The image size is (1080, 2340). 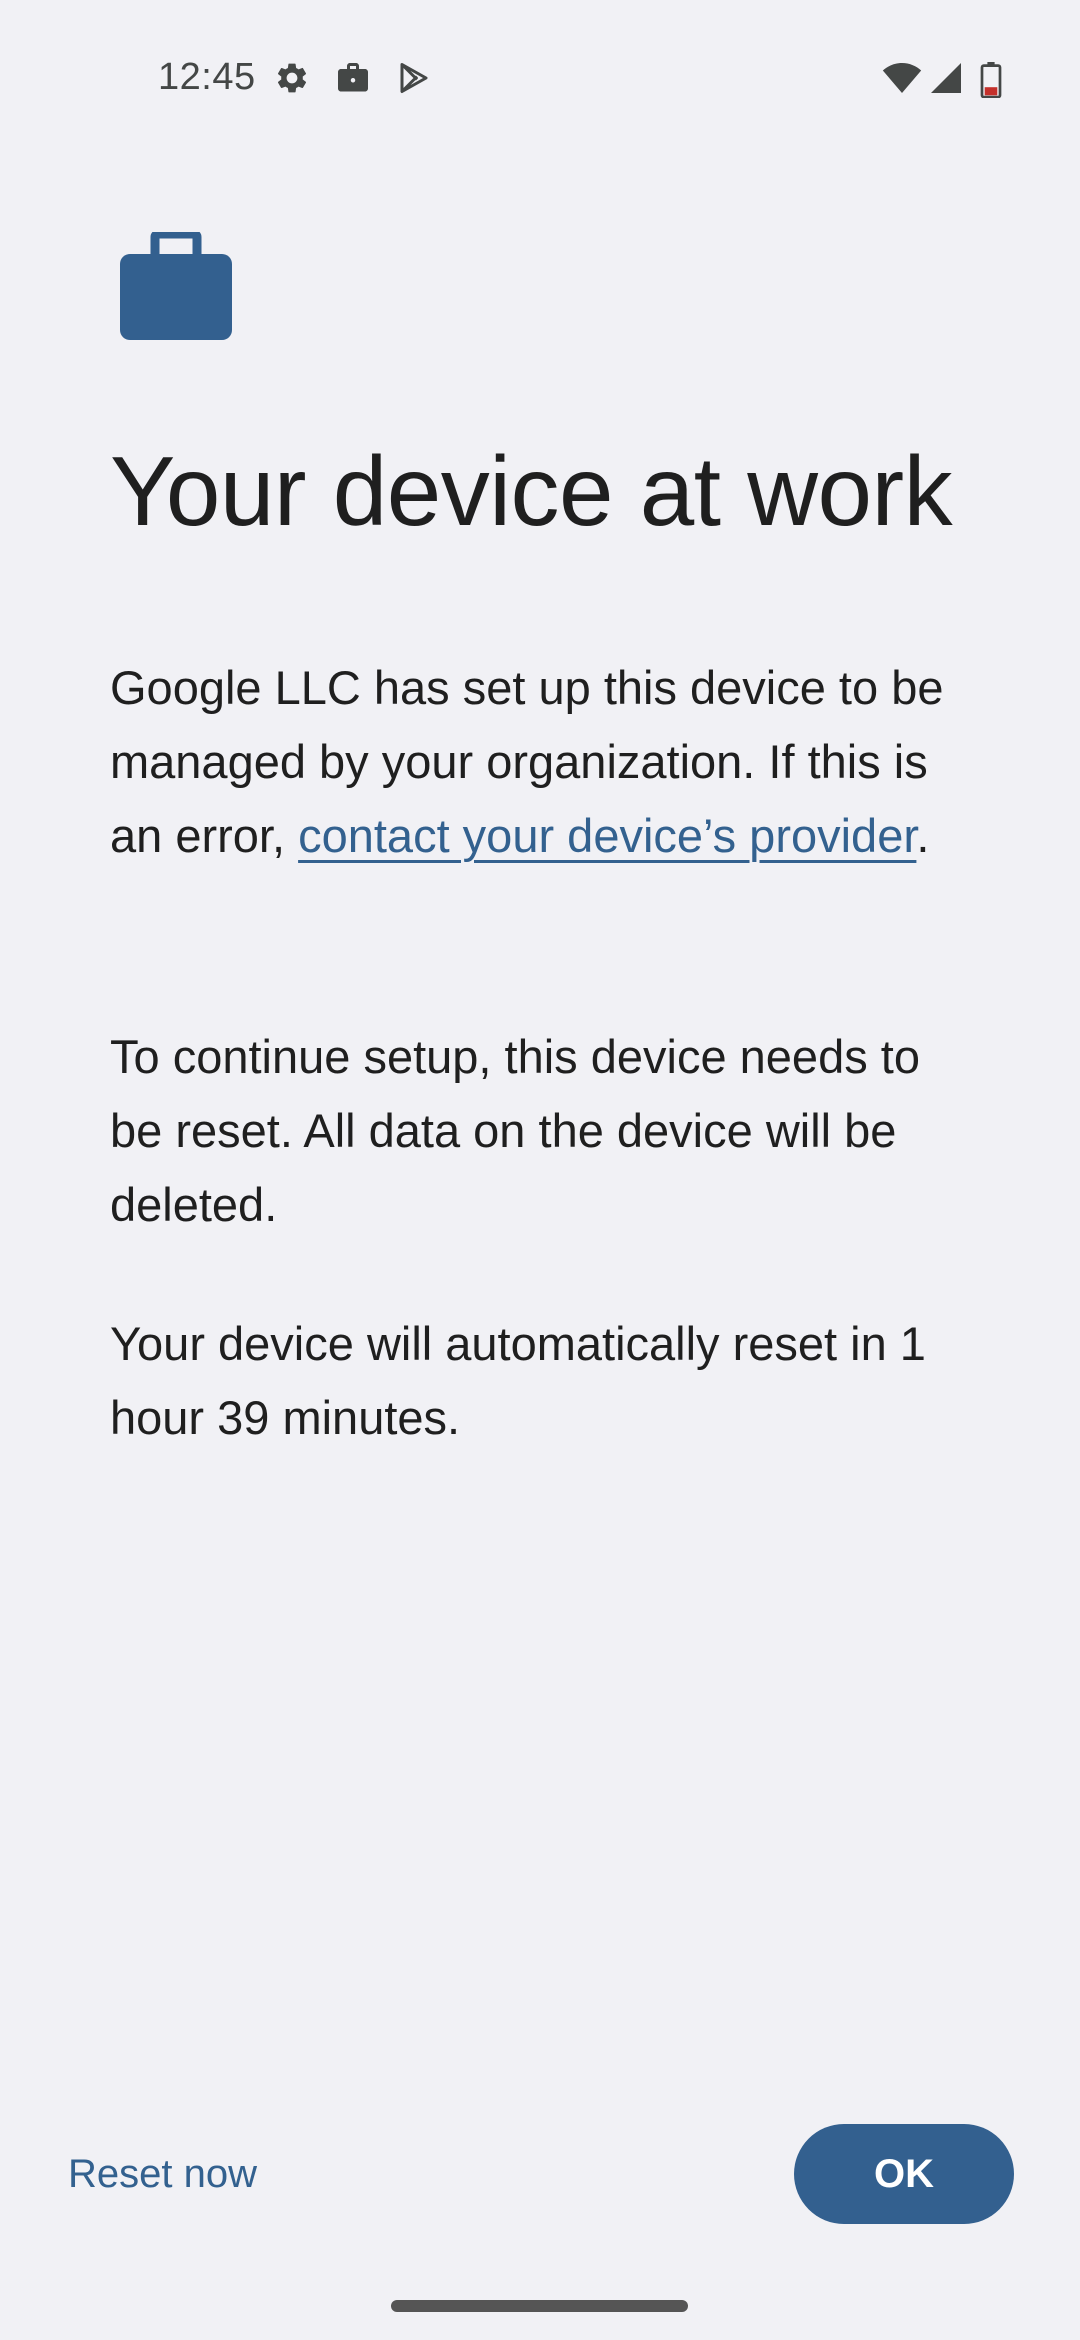 What do you see at coordinates (292, 78) in the screenshot?
I see `settings-icon` at bounding box center [292, 78].